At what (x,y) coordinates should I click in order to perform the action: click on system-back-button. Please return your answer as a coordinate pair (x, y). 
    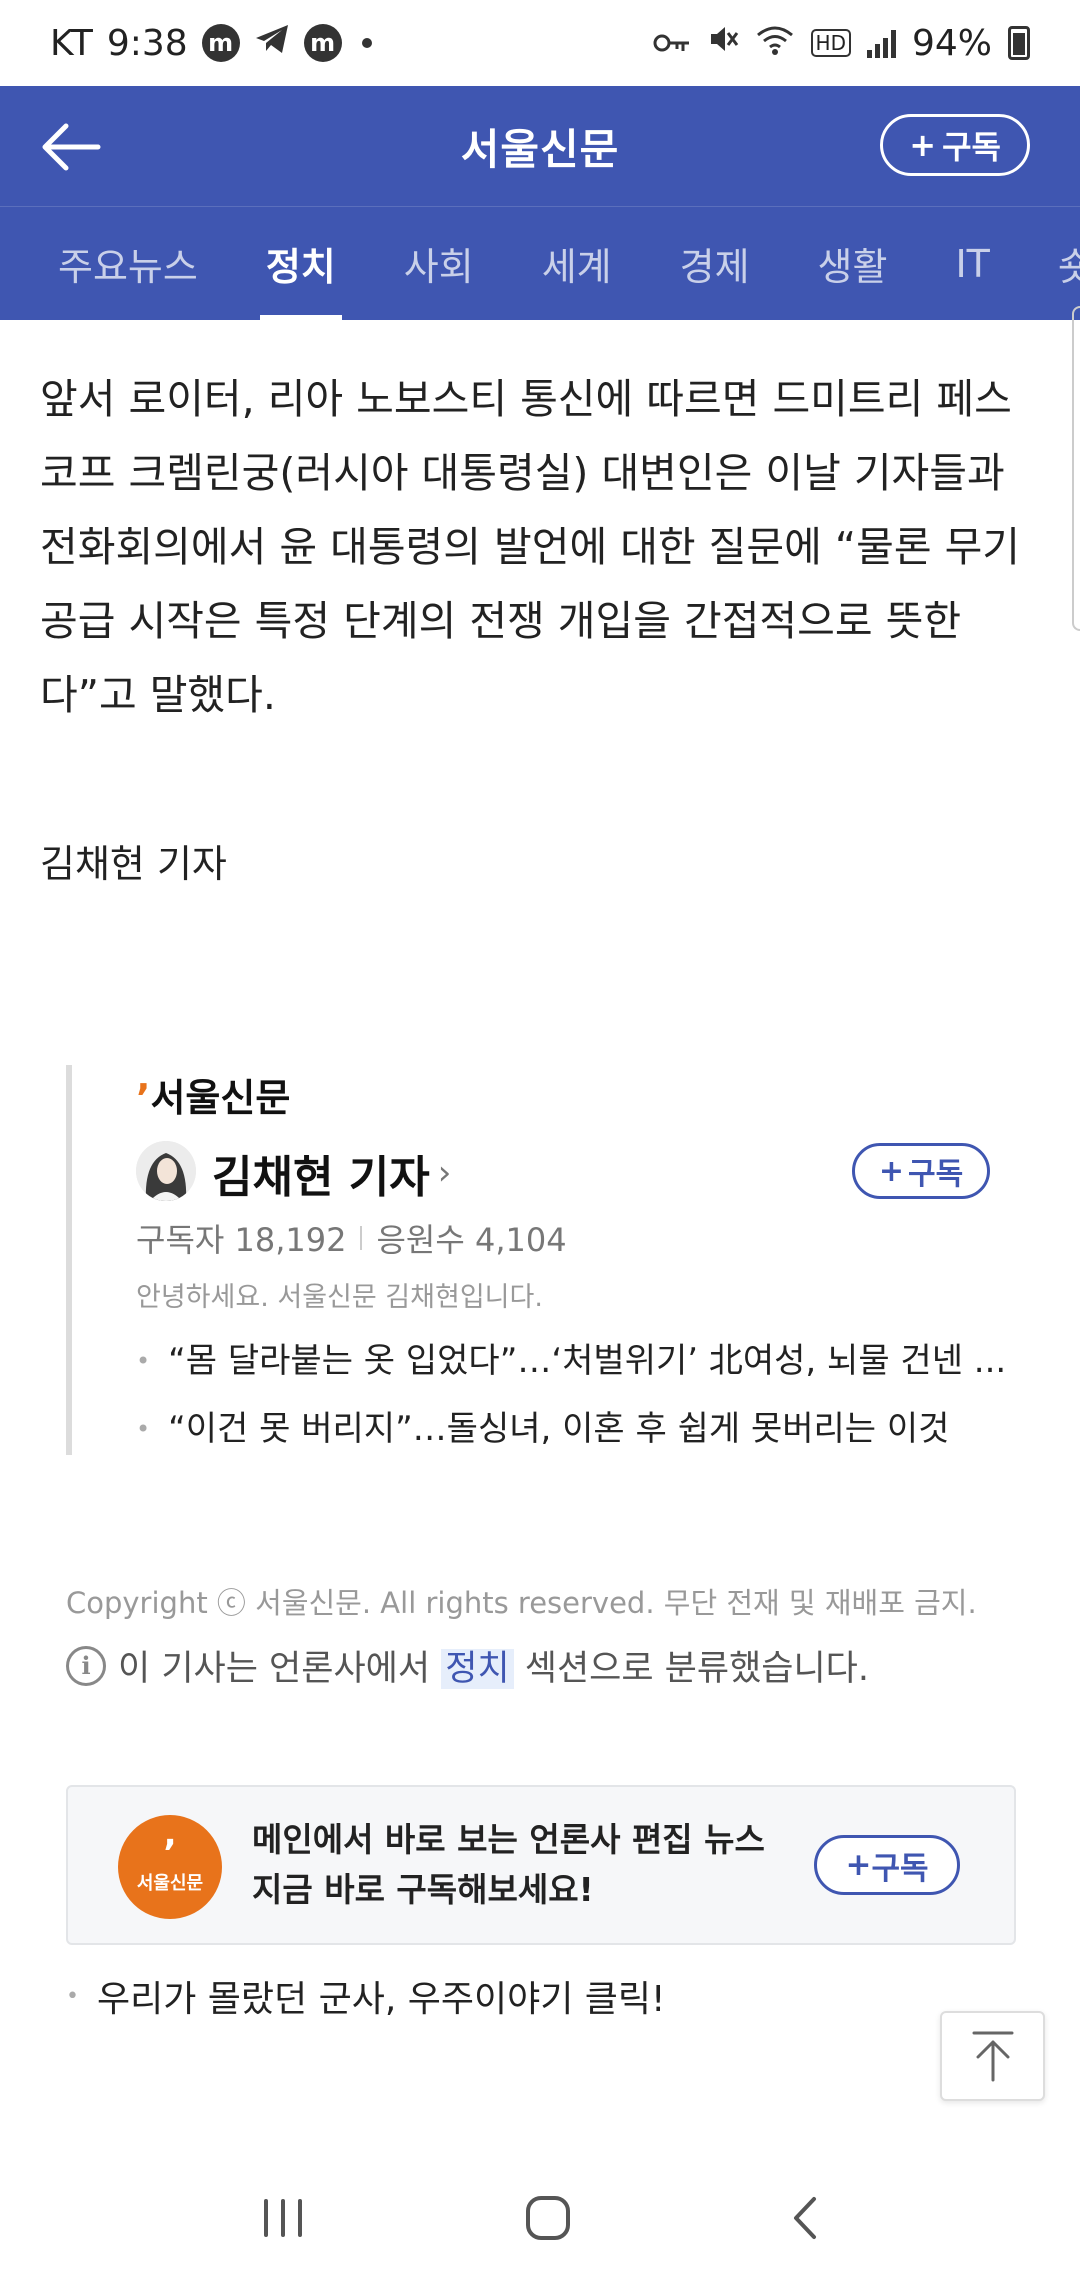
    Looking at the image, I should click on (805, 2220).